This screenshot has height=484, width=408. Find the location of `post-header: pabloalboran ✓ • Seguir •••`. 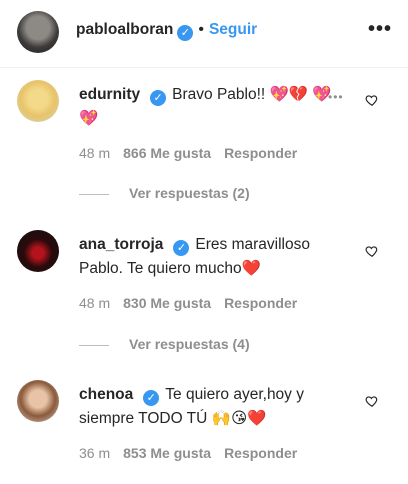

post-header: pabloalboran ✓ • Seguir ••• is located at coordinates (204, 34).